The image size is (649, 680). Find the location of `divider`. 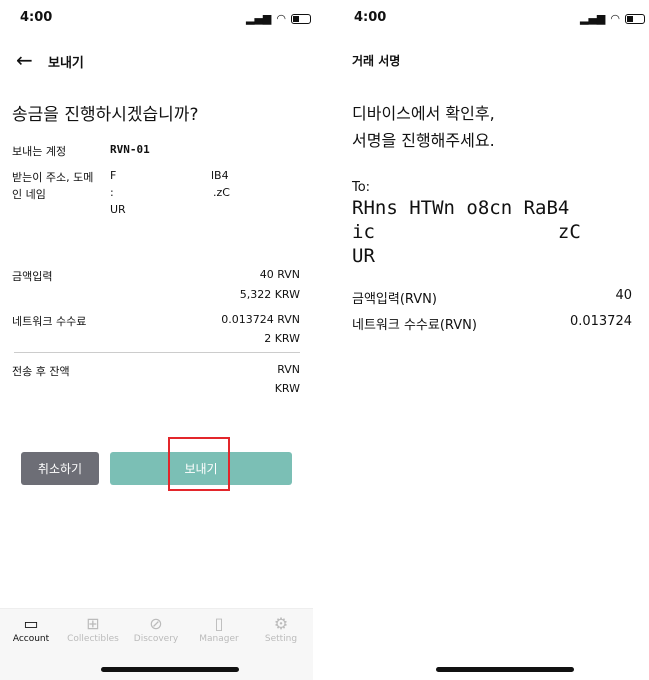

divider is located at coordinates (157, 352).